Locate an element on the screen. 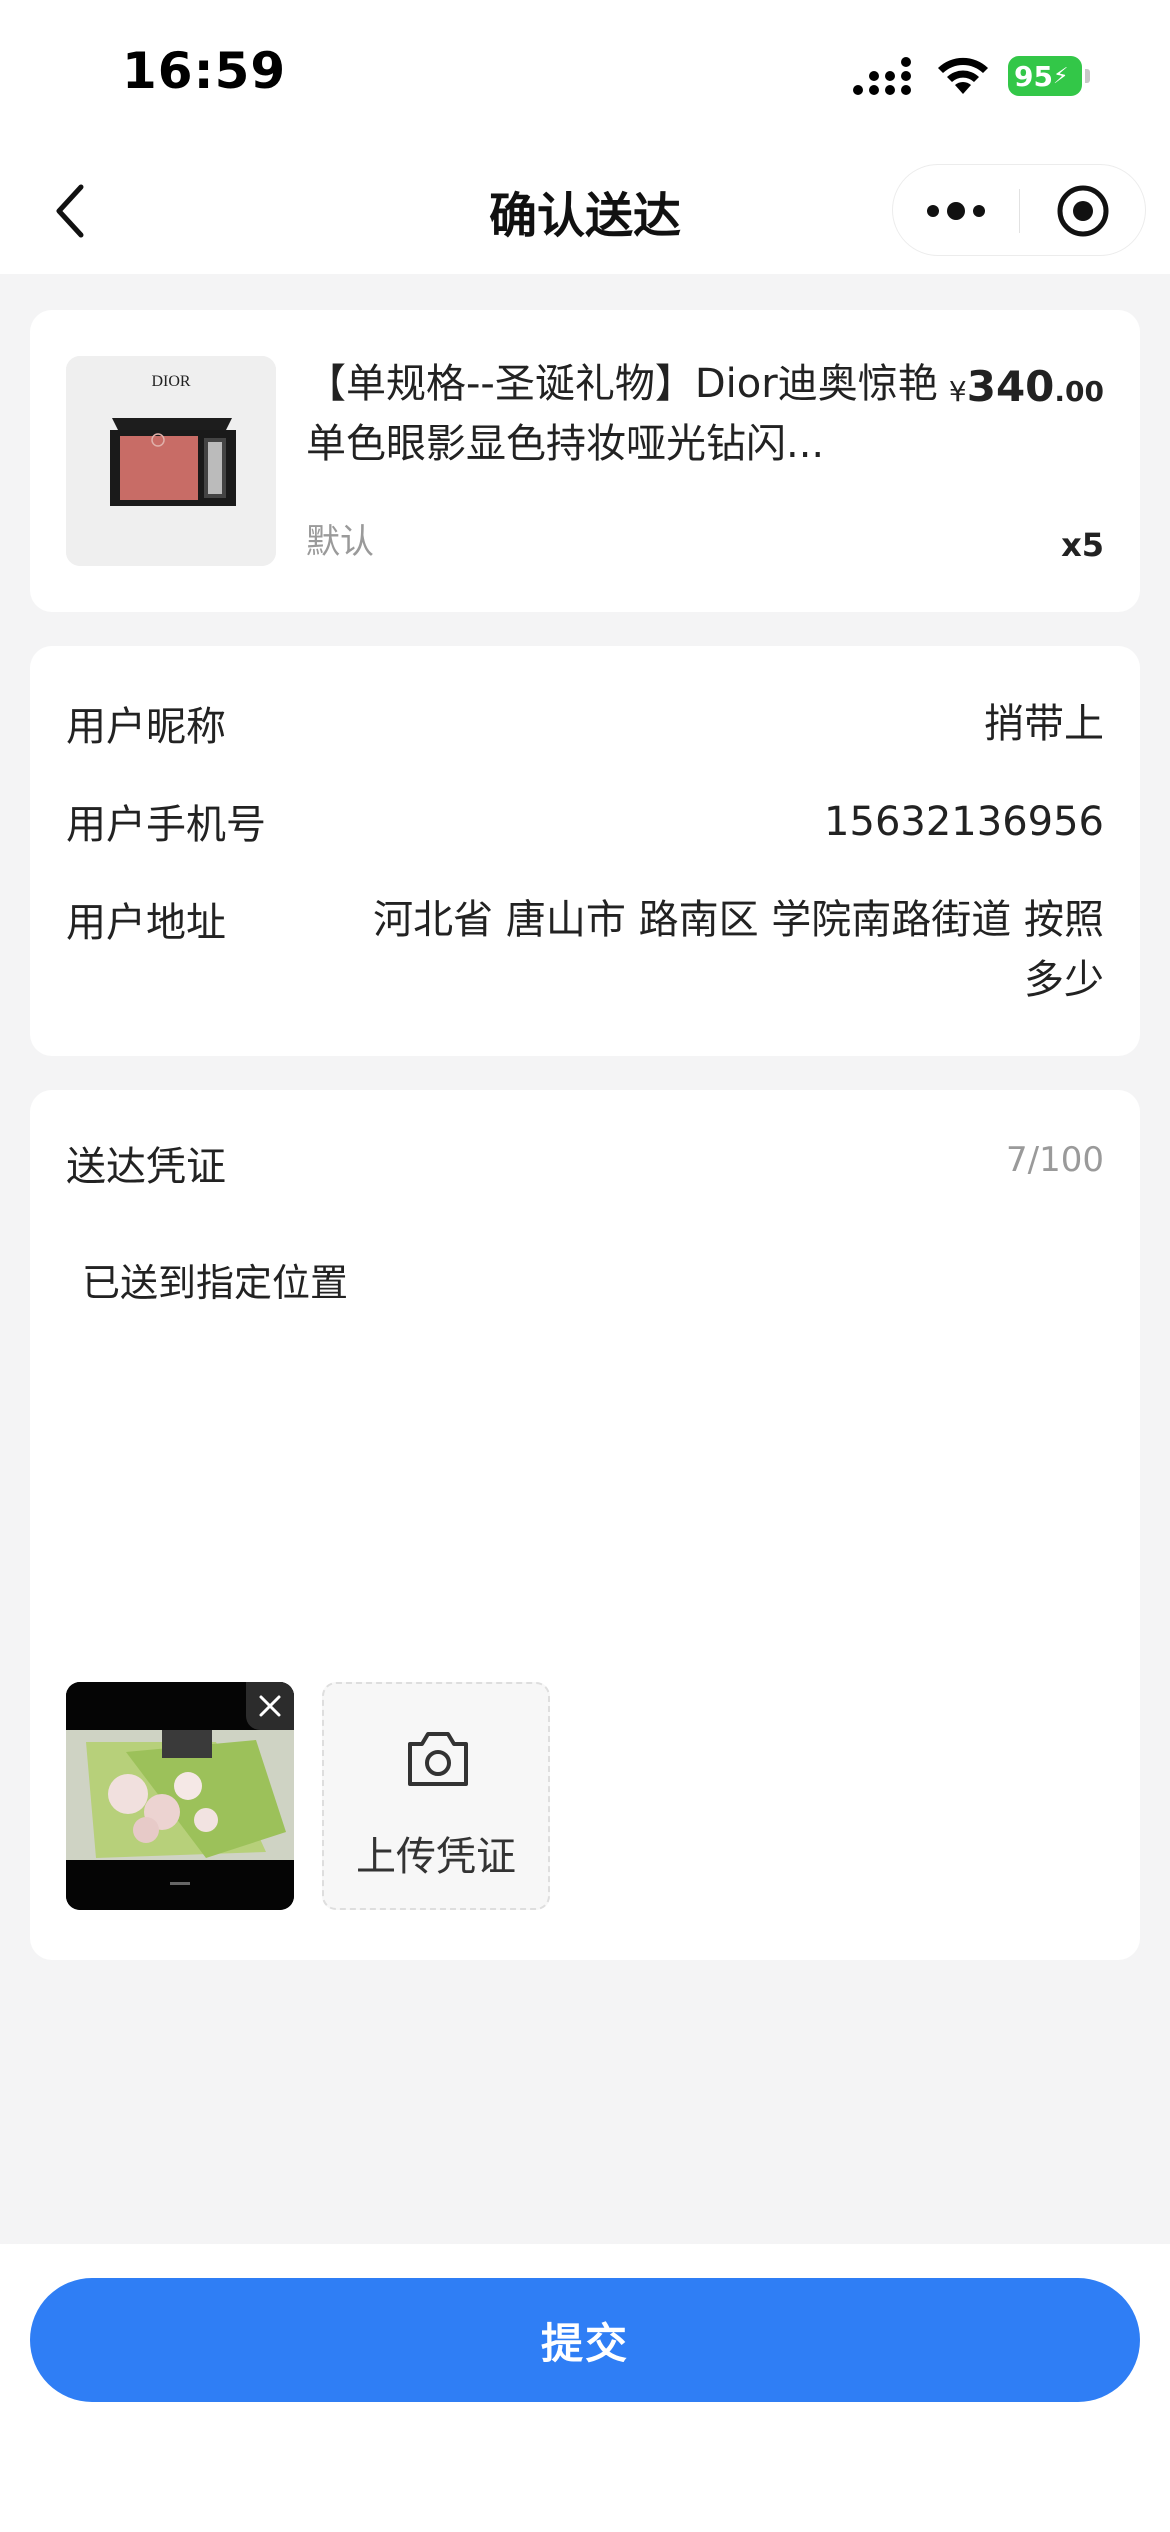  product-spec: 默认 is located at coordinates (340, 542).